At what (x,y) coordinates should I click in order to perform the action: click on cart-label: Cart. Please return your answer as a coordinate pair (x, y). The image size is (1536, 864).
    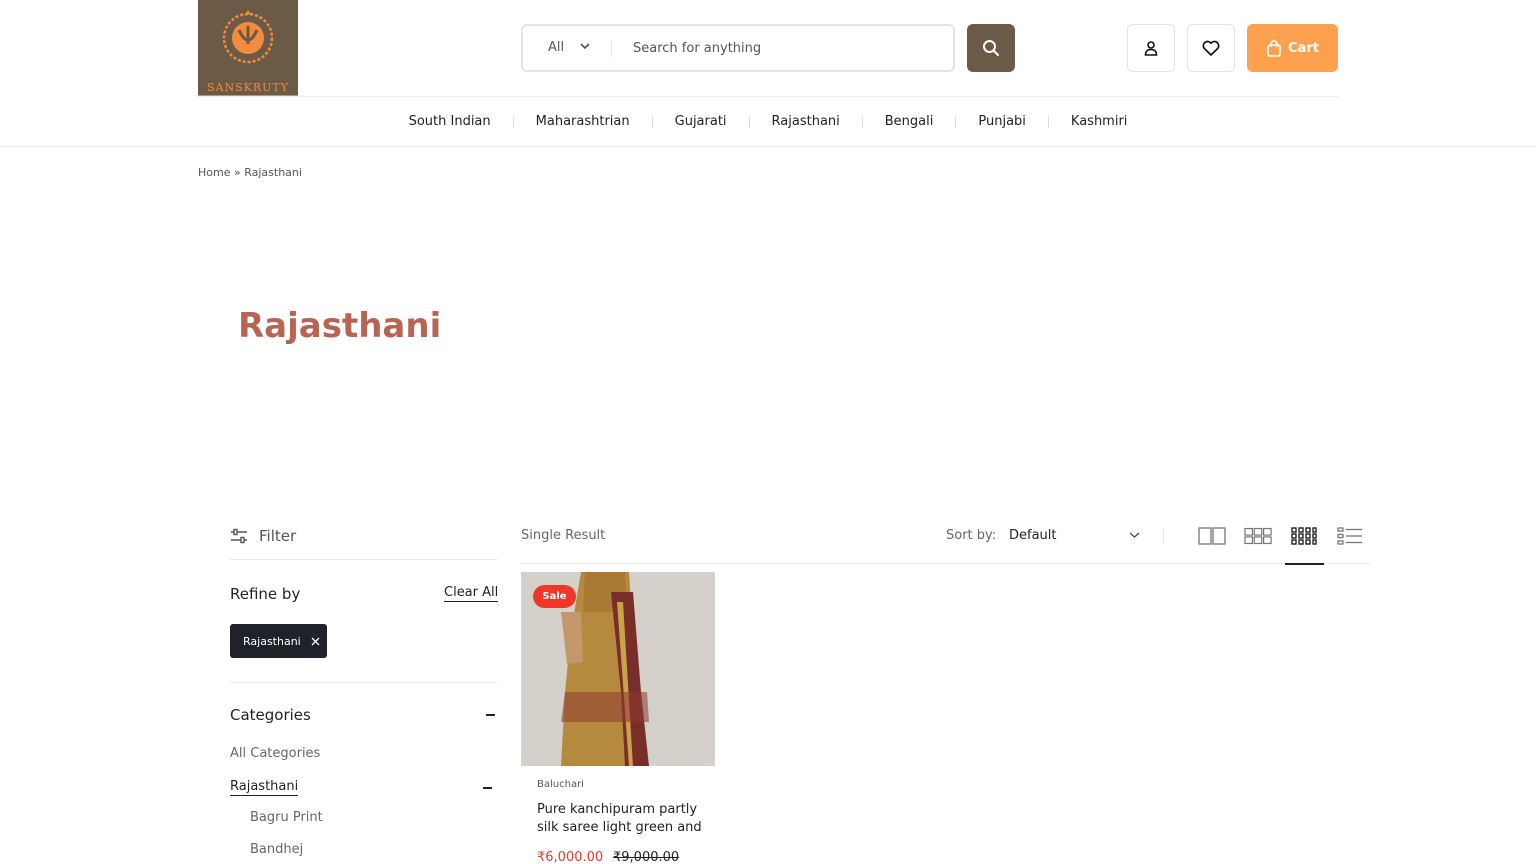
    Looking at the image, I should click on (1303, 48).